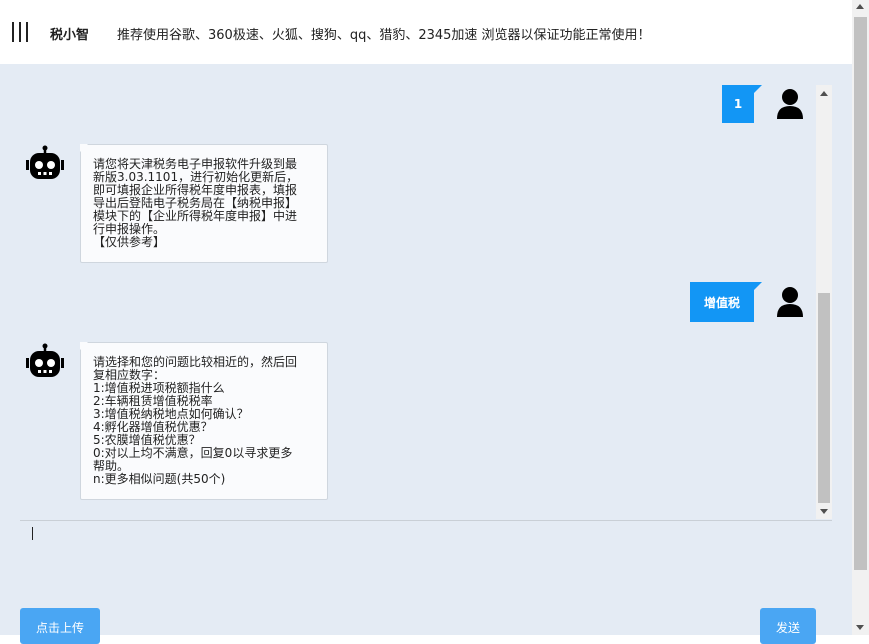  What do you see at coordinates (20, 32) in the screenshot?
I see `menu-icon` at bounding box center [20, 32].